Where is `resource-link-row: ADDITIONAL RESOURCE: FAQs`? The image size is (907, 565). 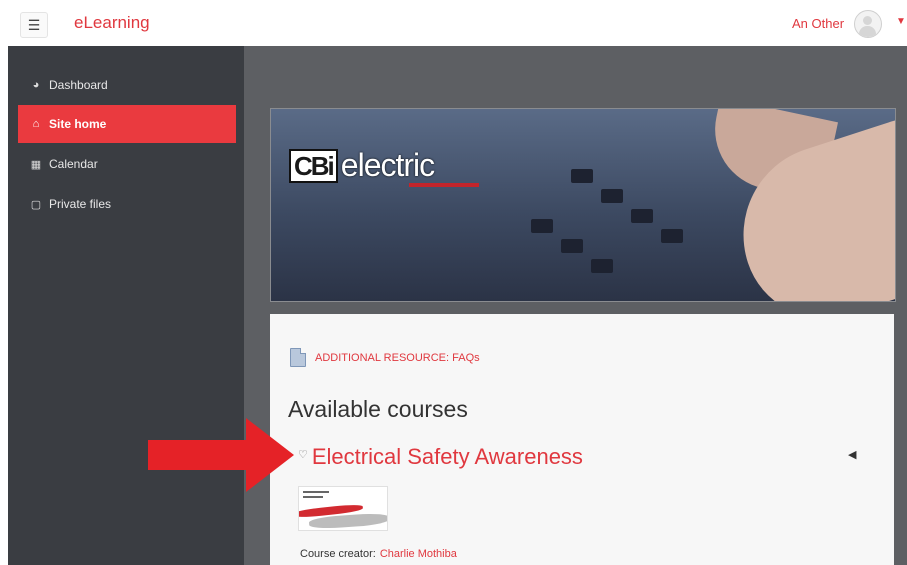 resource-link-row: ADDITIONAL RESOURCE: FAQs is located at coordinates (385, 357).